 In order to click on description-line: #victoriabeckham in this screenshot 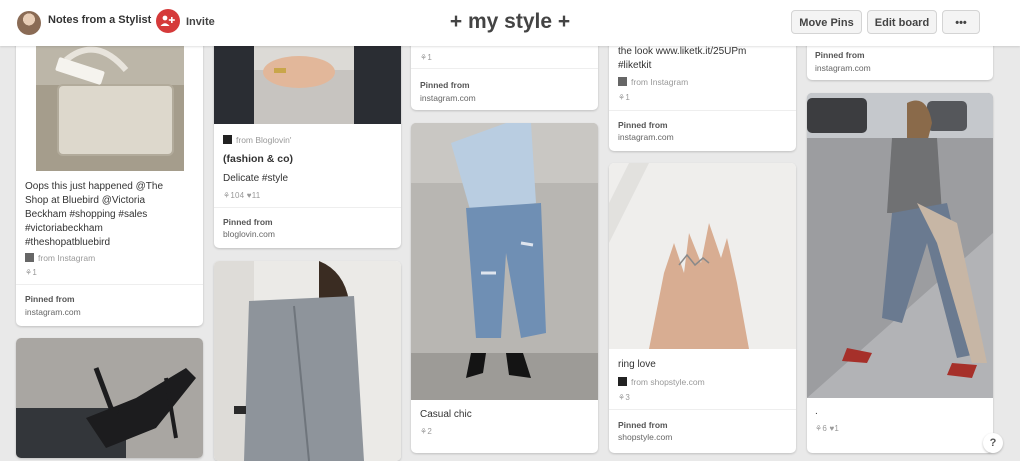, I will do `click(64, 228)`.